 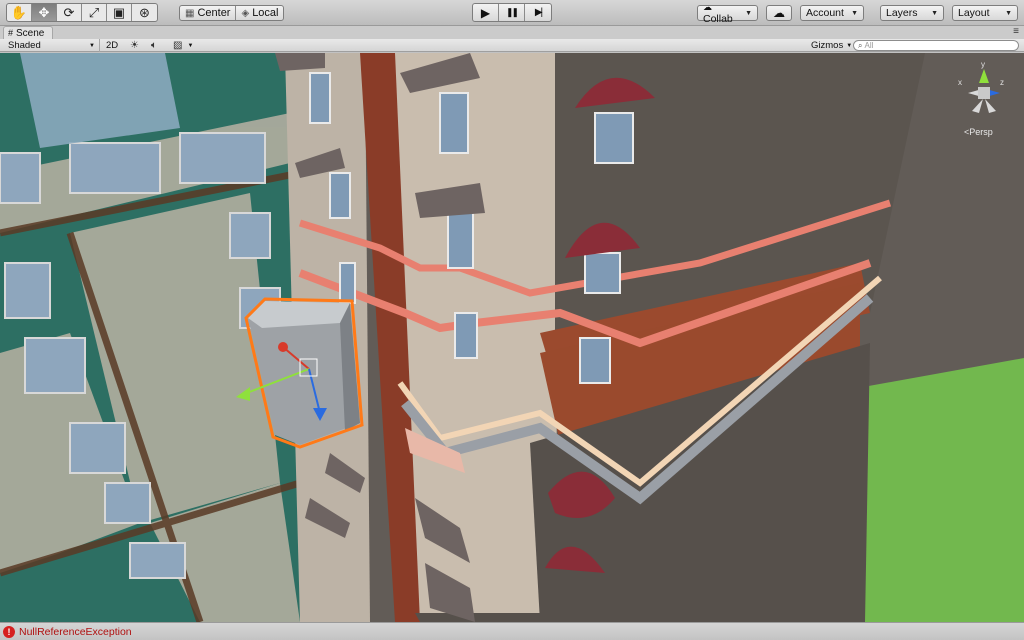 I want to click on cloud-icon: ☁, so click(x=779, y=13).